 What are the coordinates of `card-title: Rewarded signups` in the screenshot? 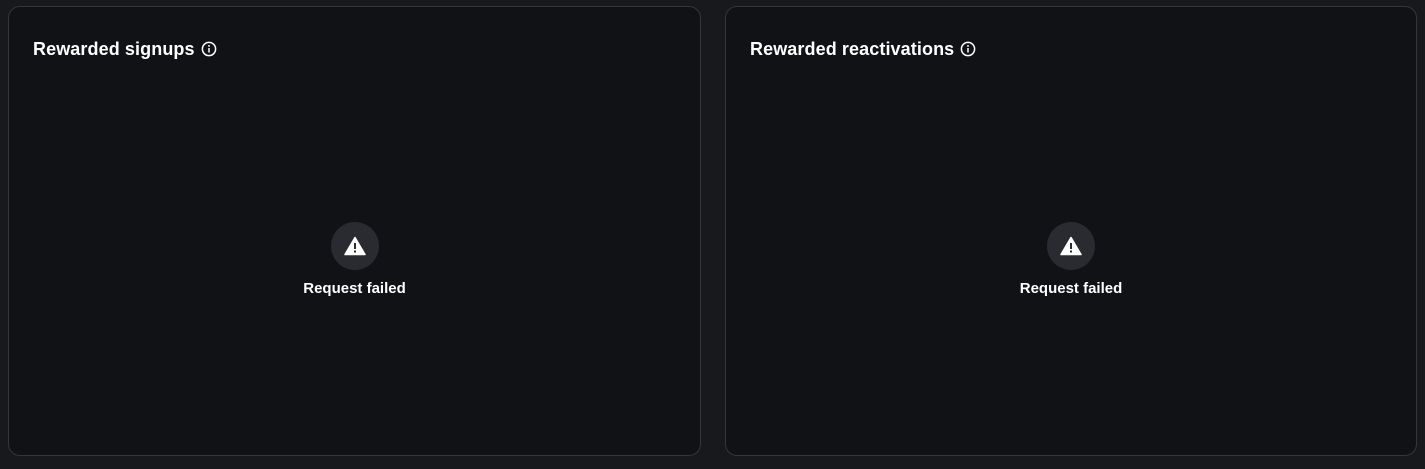 It's located at (114, 49).